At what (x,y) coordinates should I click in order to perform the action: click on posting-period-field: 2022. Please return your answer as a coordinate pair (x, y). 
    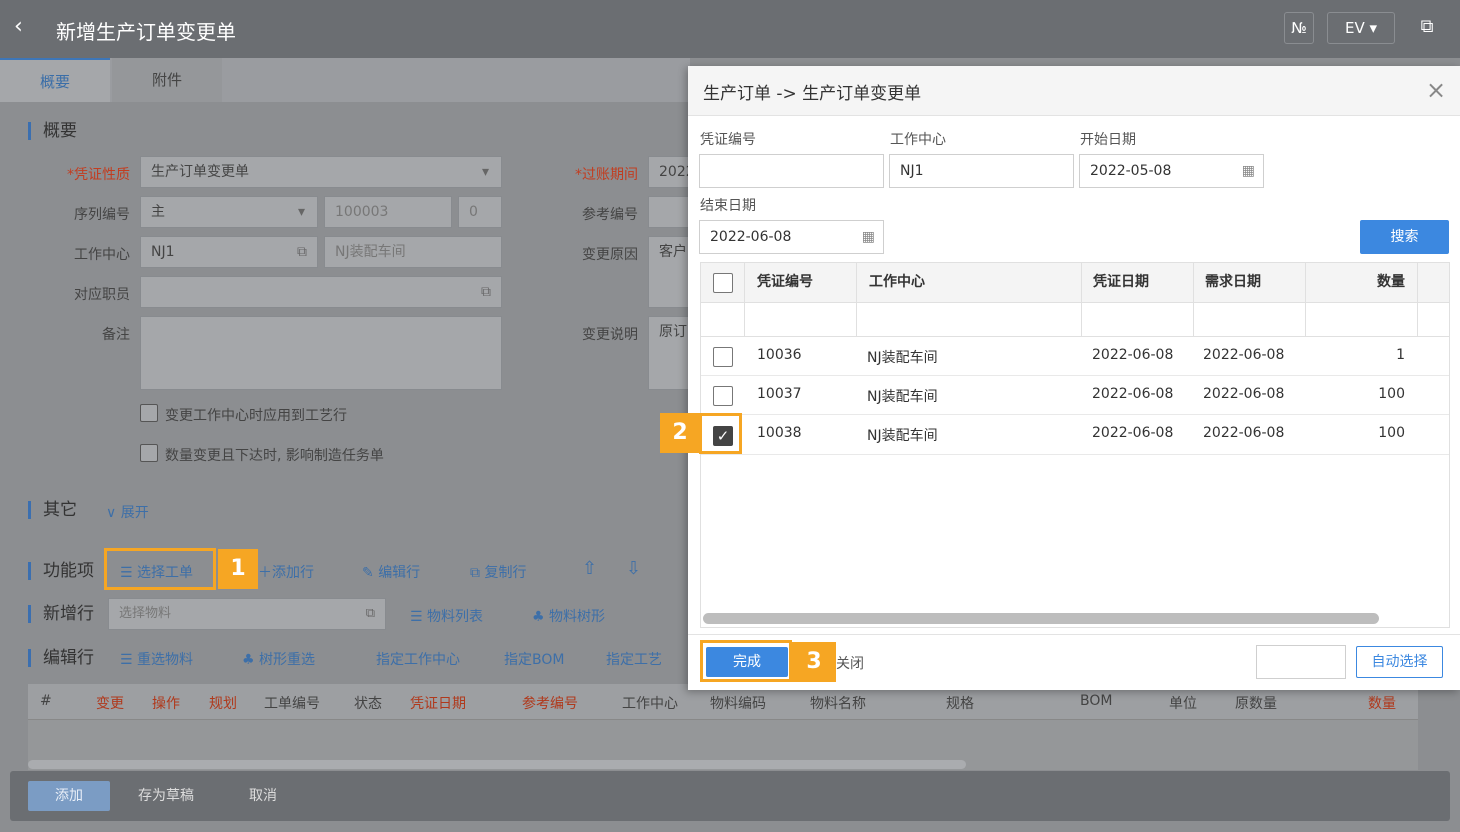
    Looking at the image, I should click on (669, 172).